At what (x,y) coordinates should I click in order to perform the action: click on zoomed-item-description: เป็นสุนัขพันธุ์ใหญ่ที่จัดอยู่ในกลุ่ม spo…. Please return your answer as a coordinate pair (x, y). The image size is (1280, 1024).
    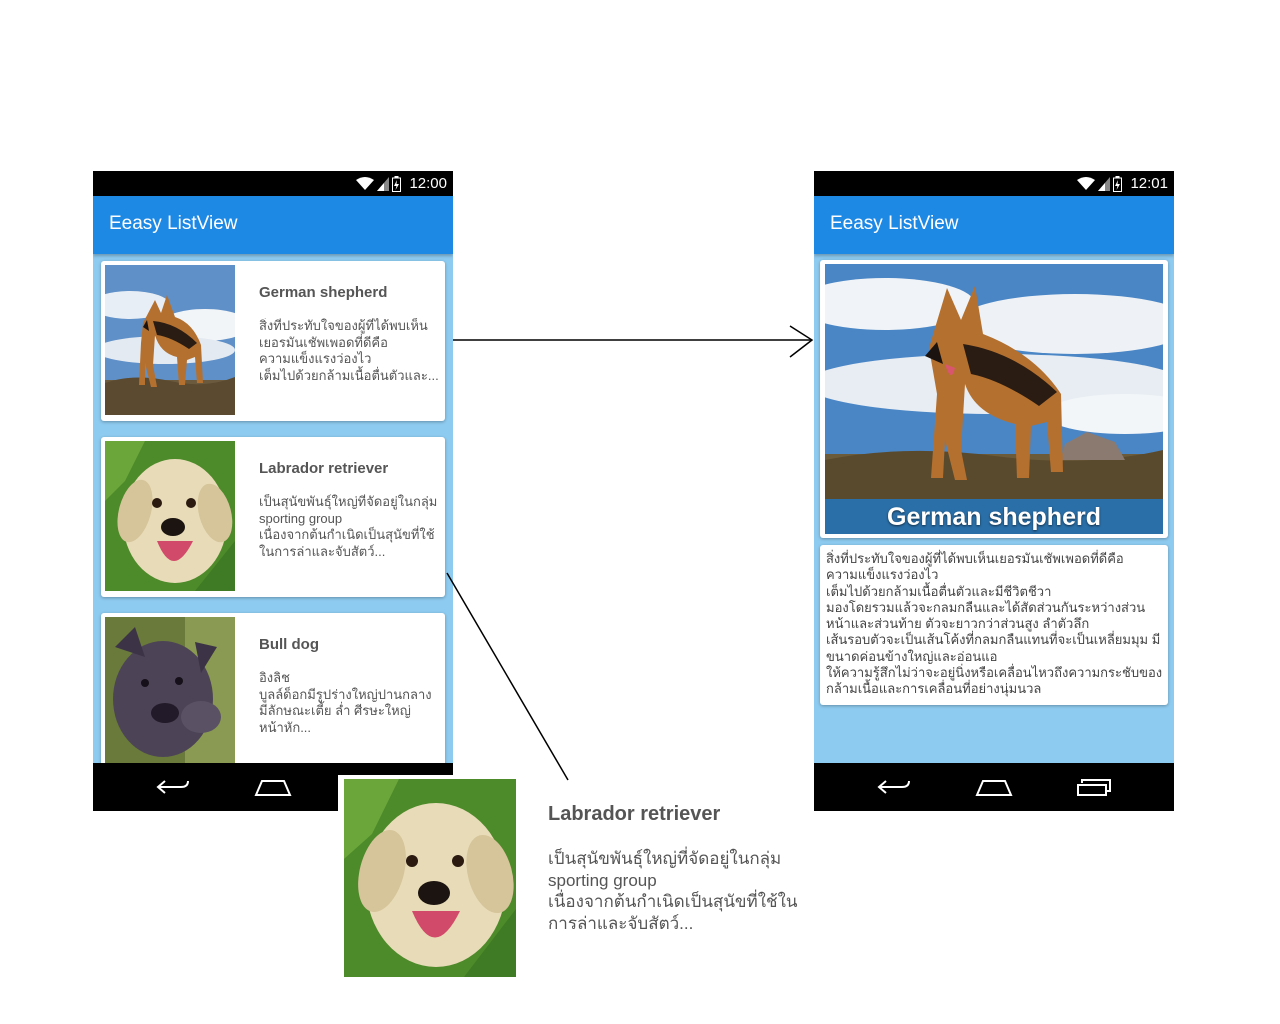
    Looking at the image, I should click on (673, 891).